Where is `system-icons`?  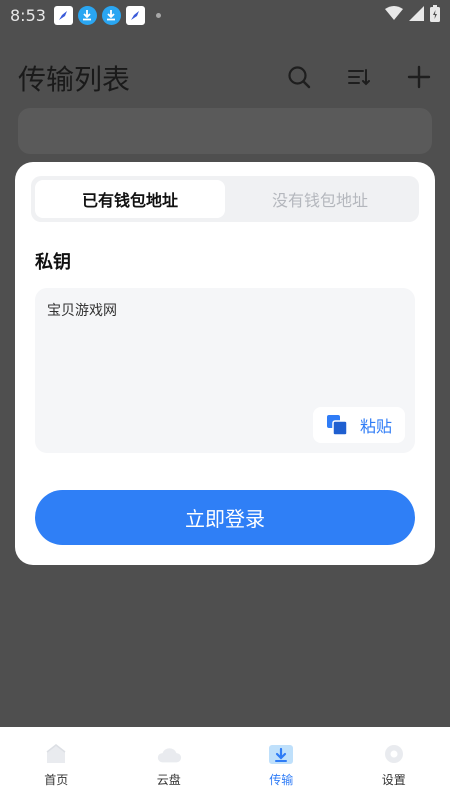
system-icons is located at coordinates (412, 15).